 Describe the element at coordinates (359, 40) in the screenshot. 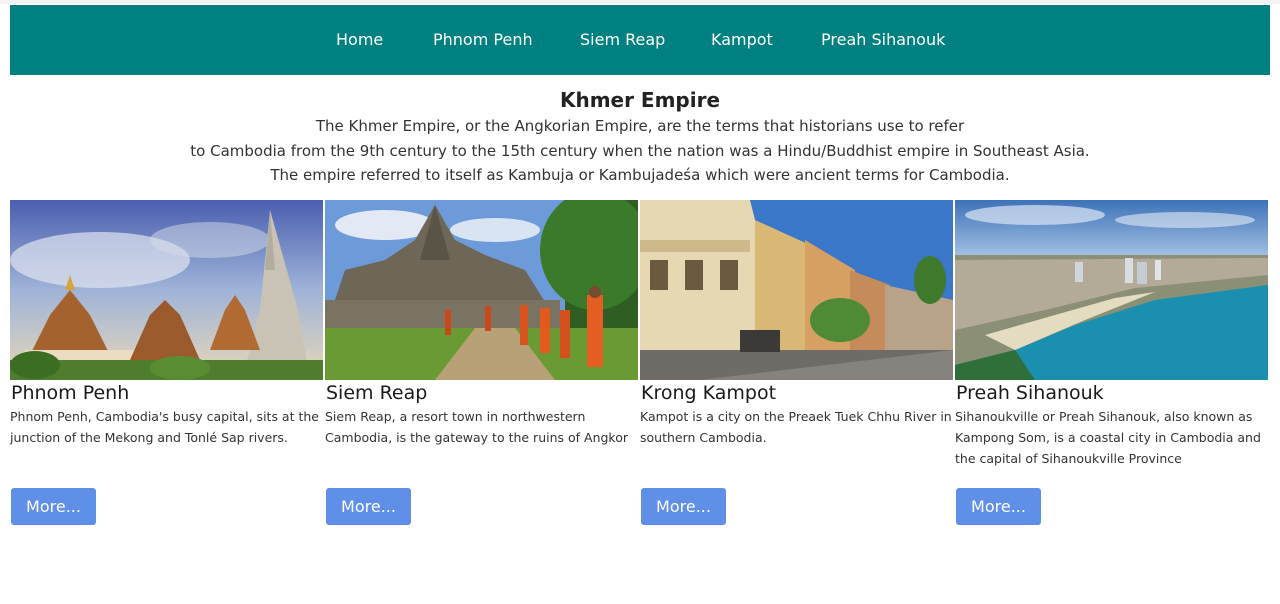

I see `nav-home-link: Home` at that location.